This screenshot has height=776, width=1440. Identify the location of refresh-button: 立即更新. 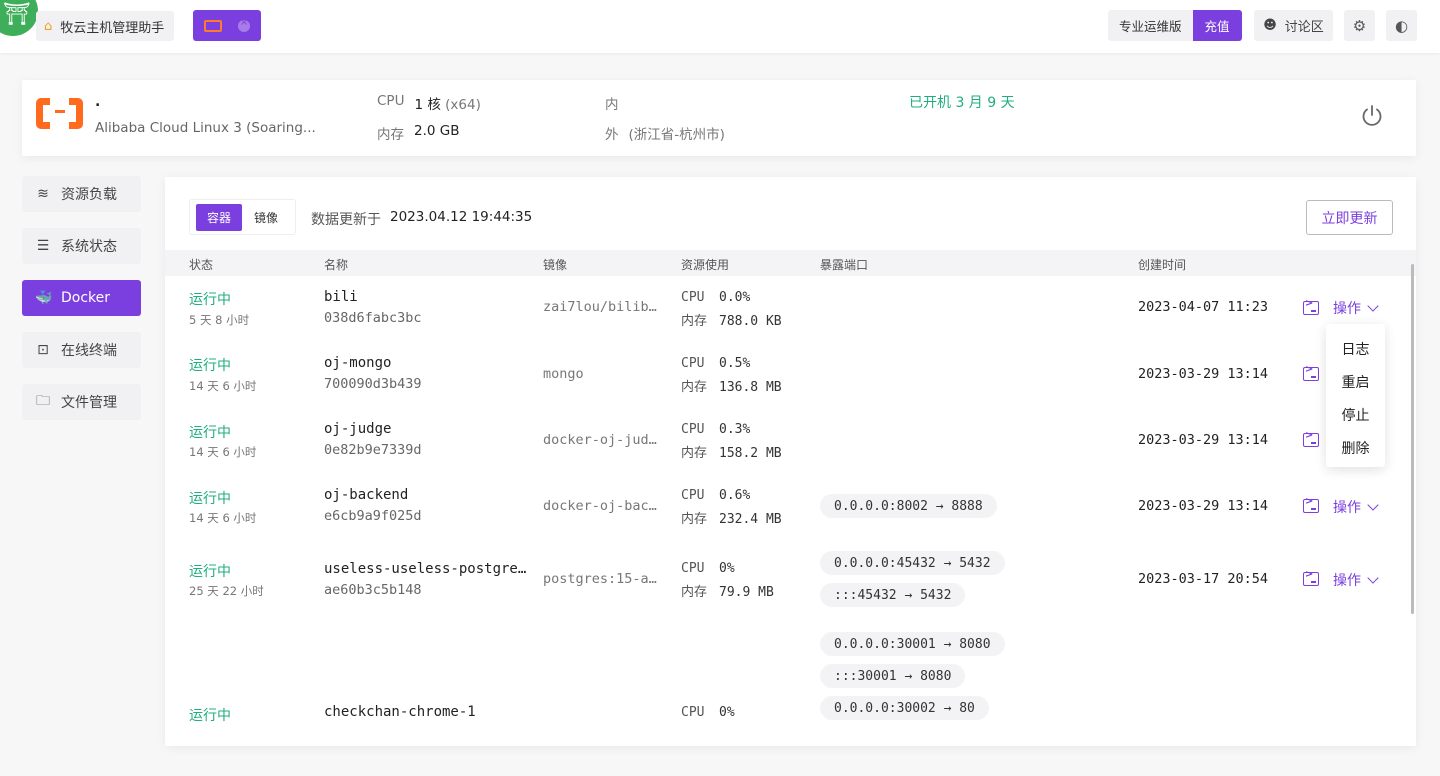
(1349, 217).